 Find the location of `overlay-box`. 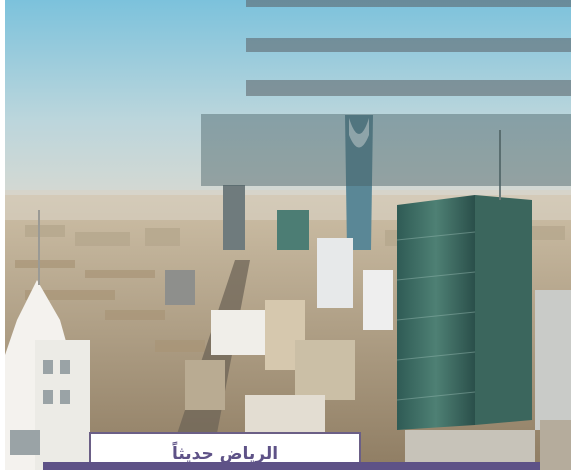

overlay-box is located at coordinates (386, 150).